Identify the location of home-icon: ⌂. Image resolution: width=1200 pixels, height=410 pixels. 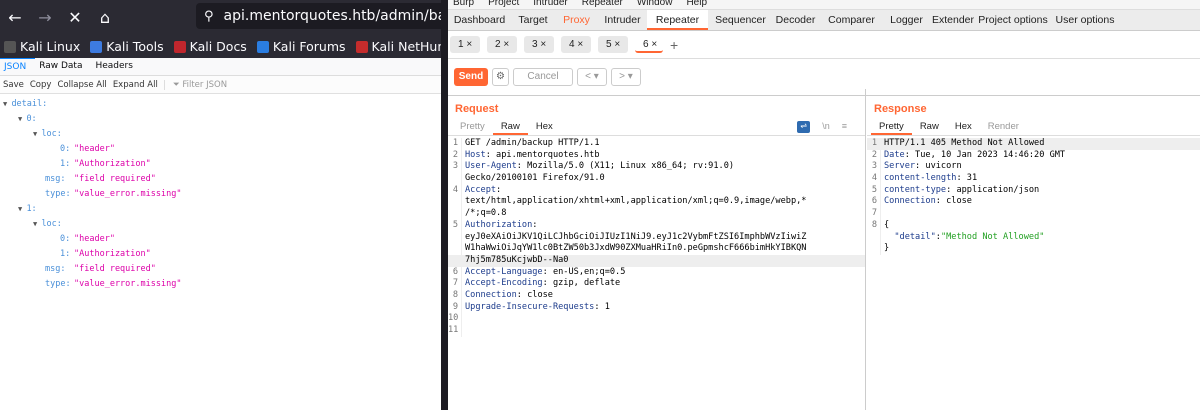
(105, 17).